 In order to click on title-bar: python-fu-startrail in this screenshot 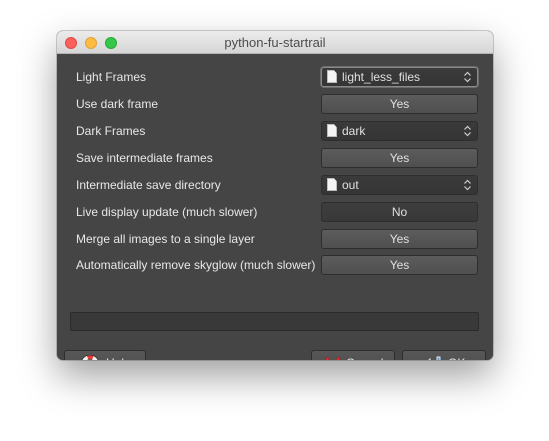, I will do `click(275, 42)`.